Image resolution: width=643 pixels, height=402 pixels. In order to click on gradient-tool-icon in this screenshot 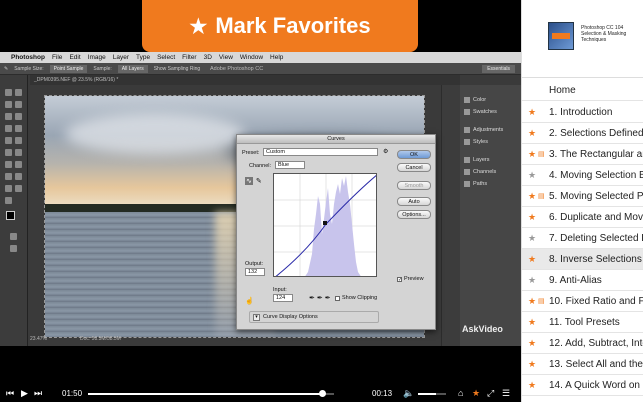, I will do `click(18, 152)`.